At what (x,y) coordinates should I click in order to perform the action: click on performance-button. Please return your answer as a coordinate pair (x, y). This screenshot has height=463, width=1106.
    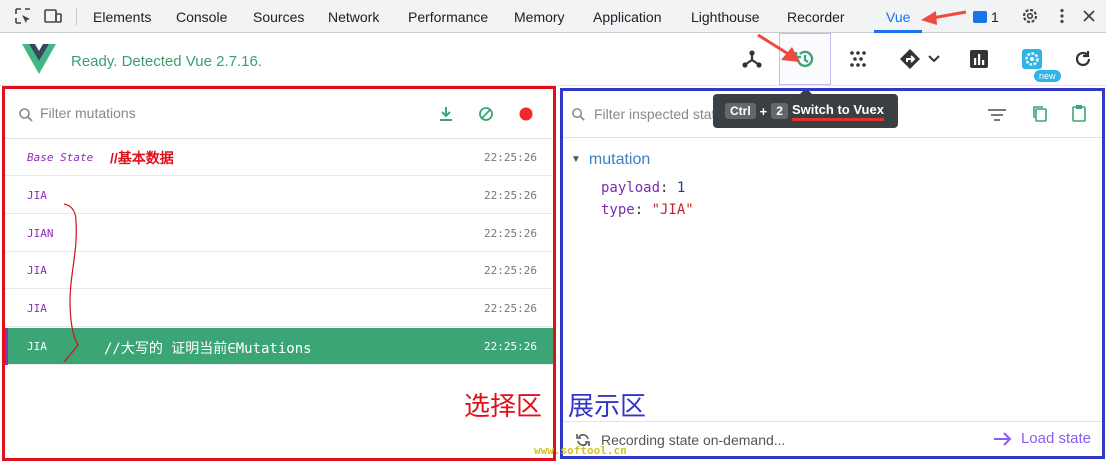
    Looking at the image, I should click on (979, 59).